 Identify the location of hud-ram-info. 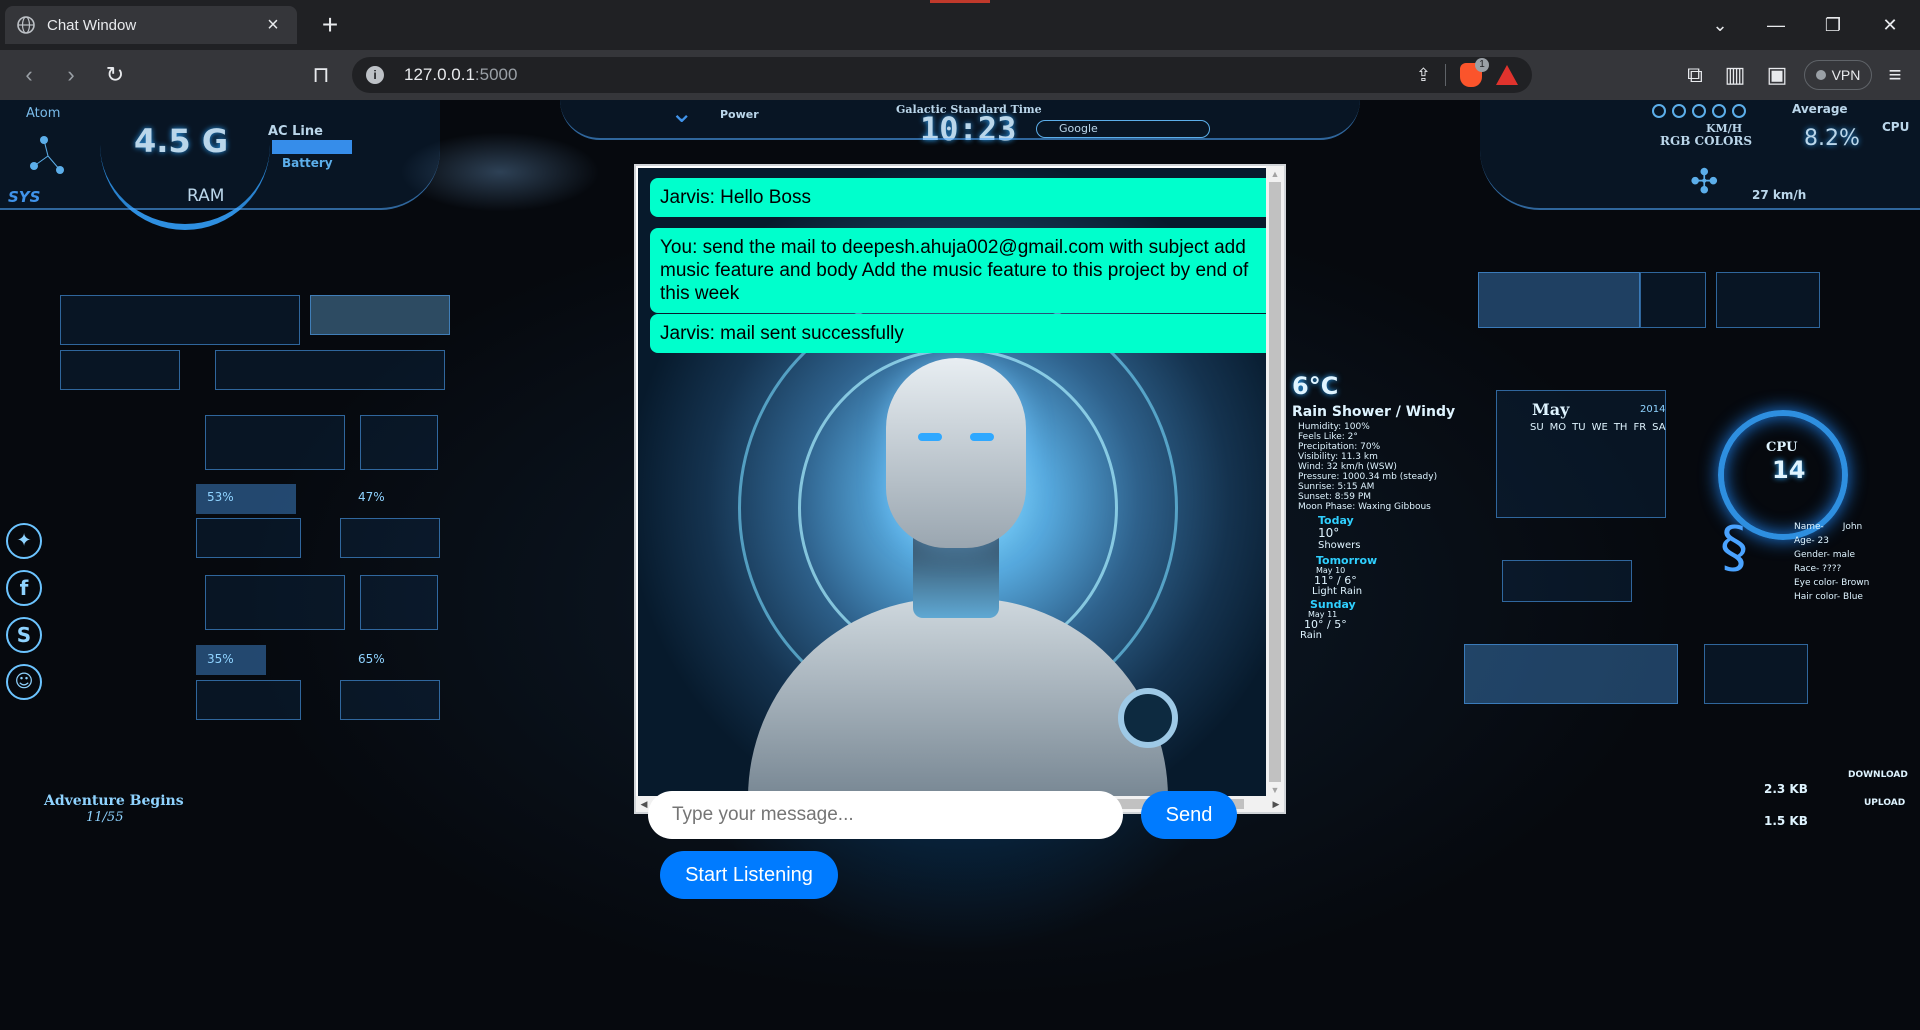
(1673, 300).